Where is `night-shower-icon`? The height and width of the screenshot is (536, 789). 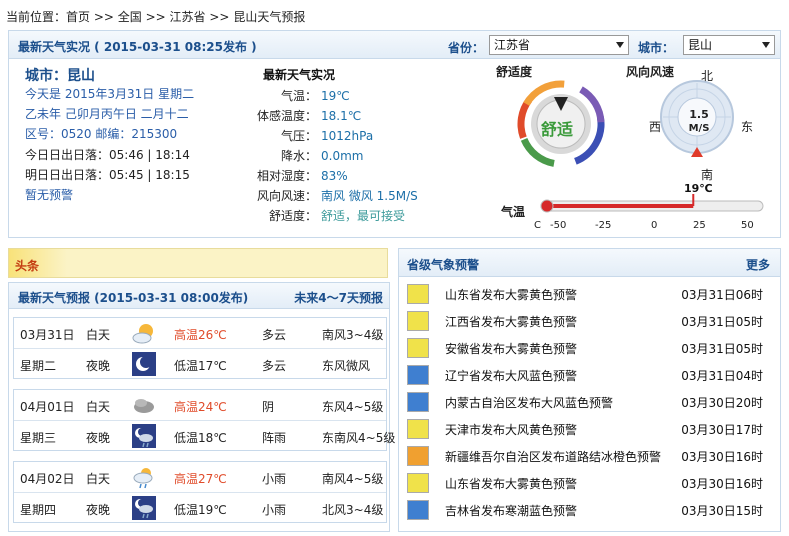 night-shower-icon is located at coordinates (144, 436).